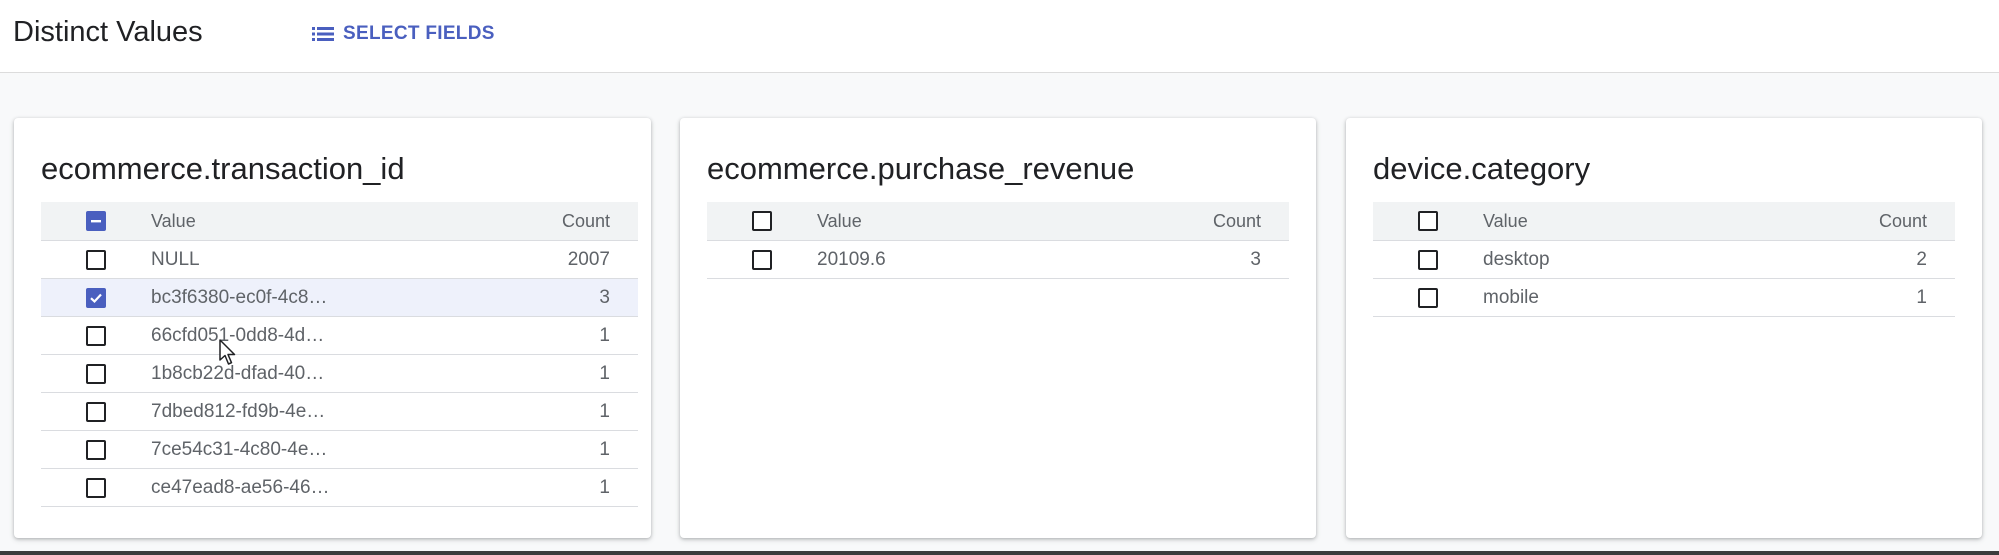 This screenshot has height=555, width=1999. Describe the element at coordinates (108, 32) in the screenshot. I see `page-title: Distinct Values` at that location.